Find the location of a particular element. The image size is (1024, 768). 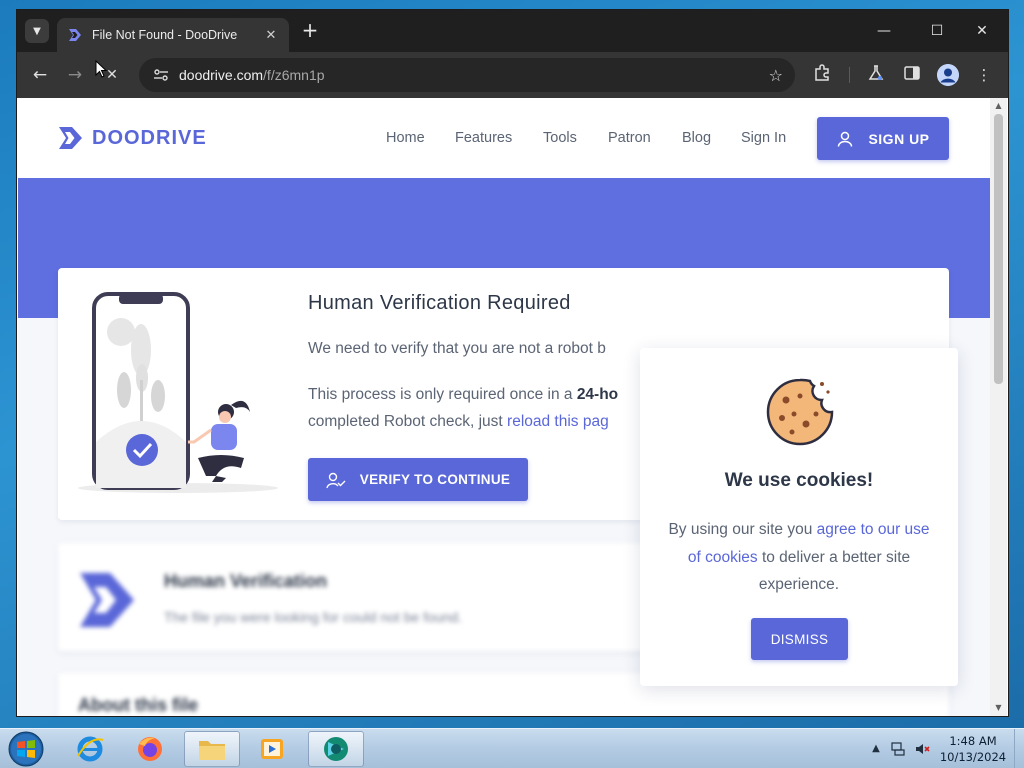

reload-page-link: reload this pag is located at coordinates (558, 421).